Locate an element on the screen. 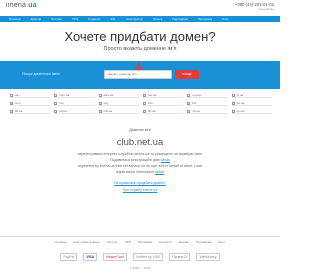 The width and height of the screenshot is (320, 280). footer-divider is located at coordinates (140, 236).